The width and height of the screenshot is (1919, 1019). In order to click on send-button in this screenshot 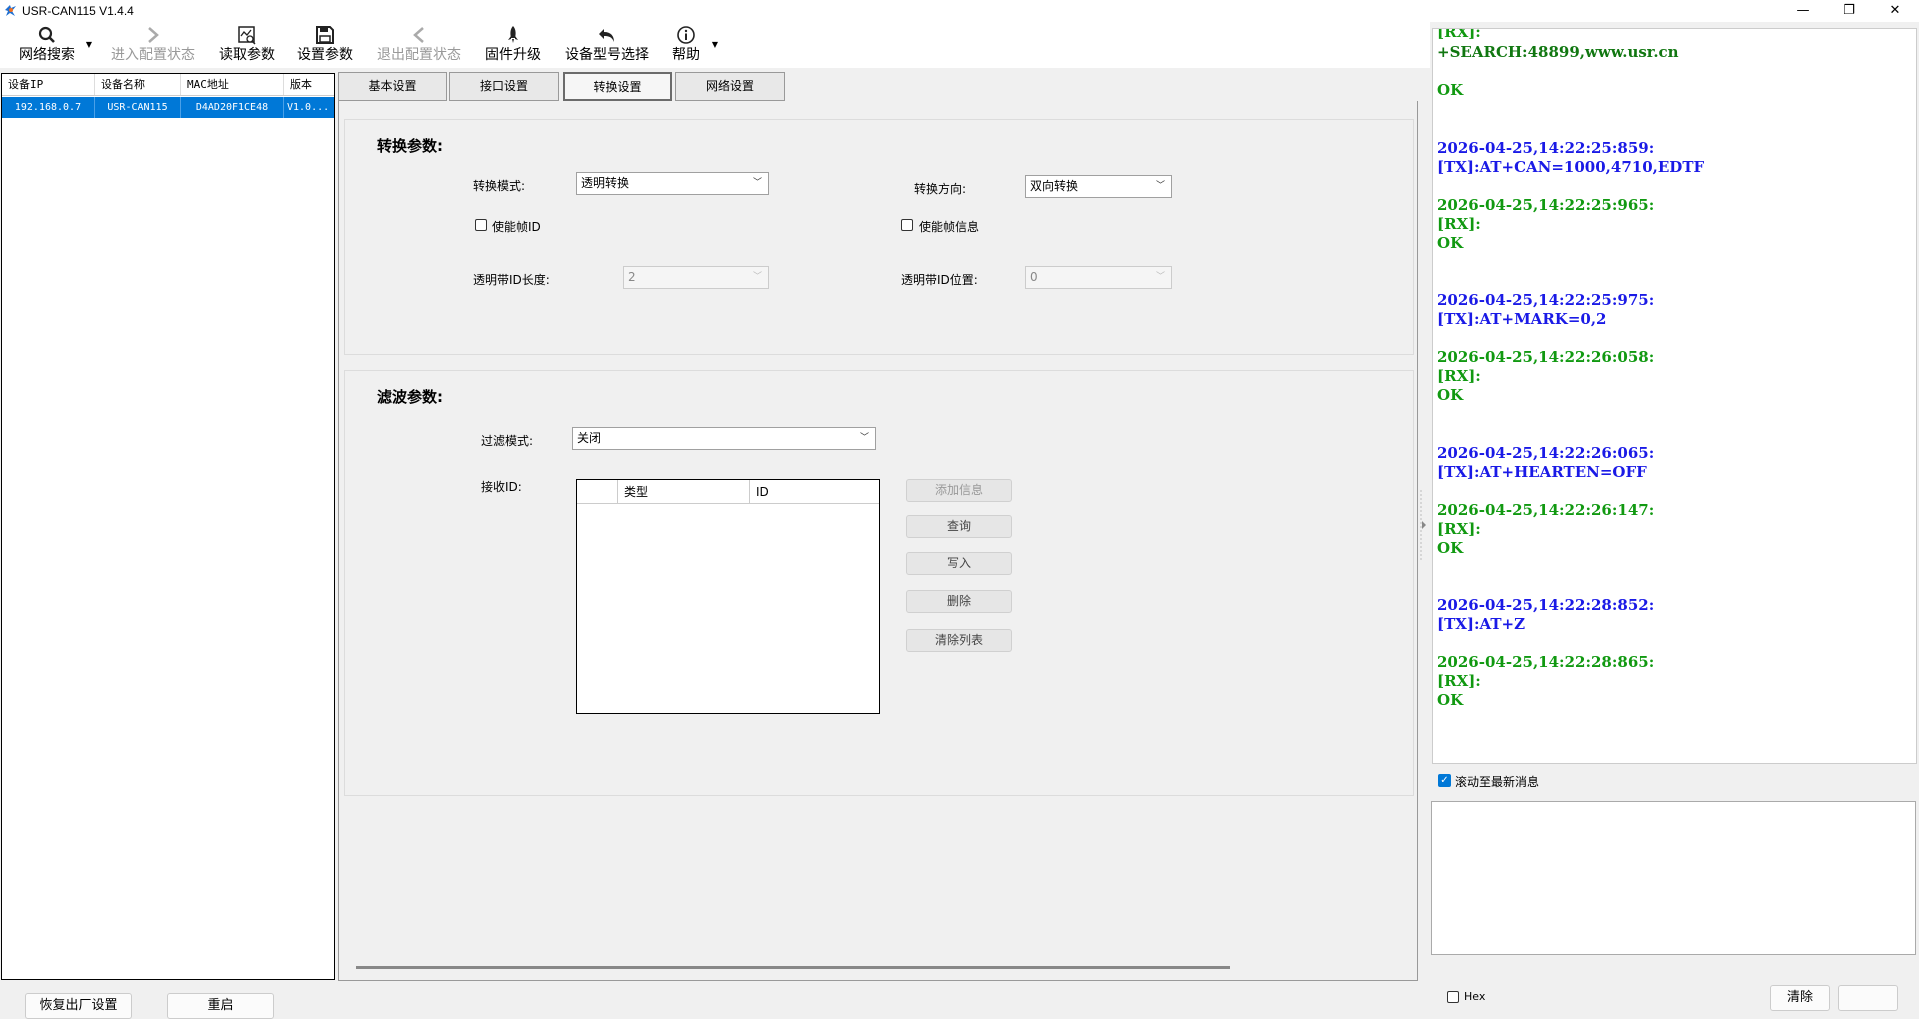, I will do `click(1868, 998)`.